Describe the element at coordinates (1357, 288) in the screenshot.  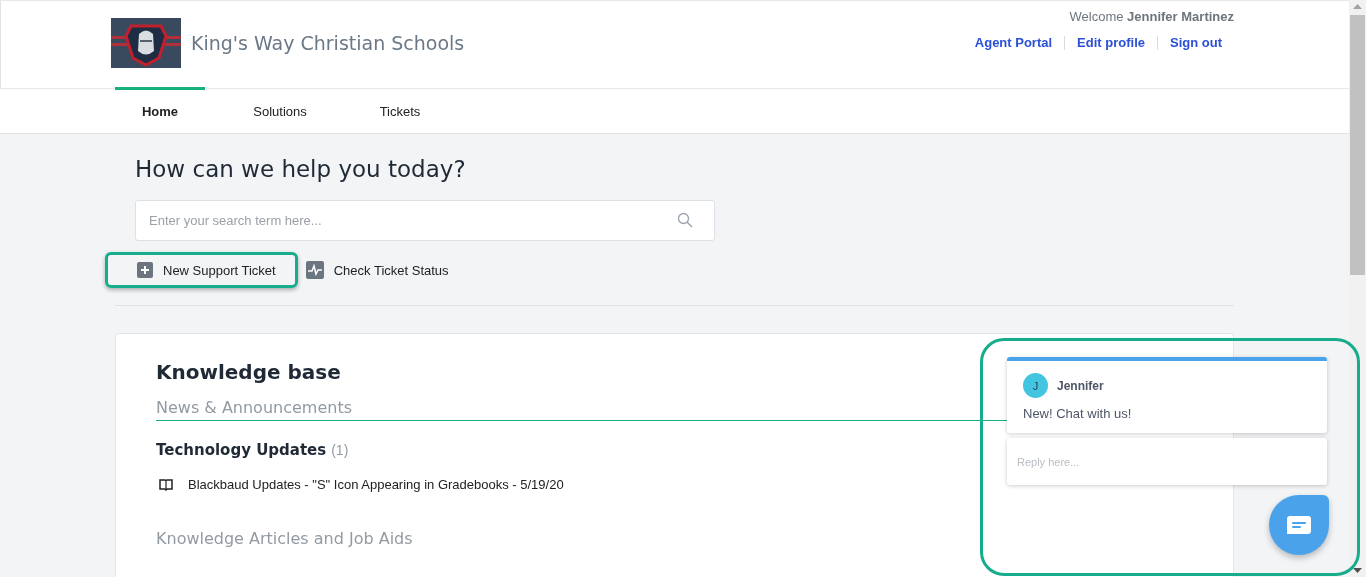
I see `scrollbar` at that location.